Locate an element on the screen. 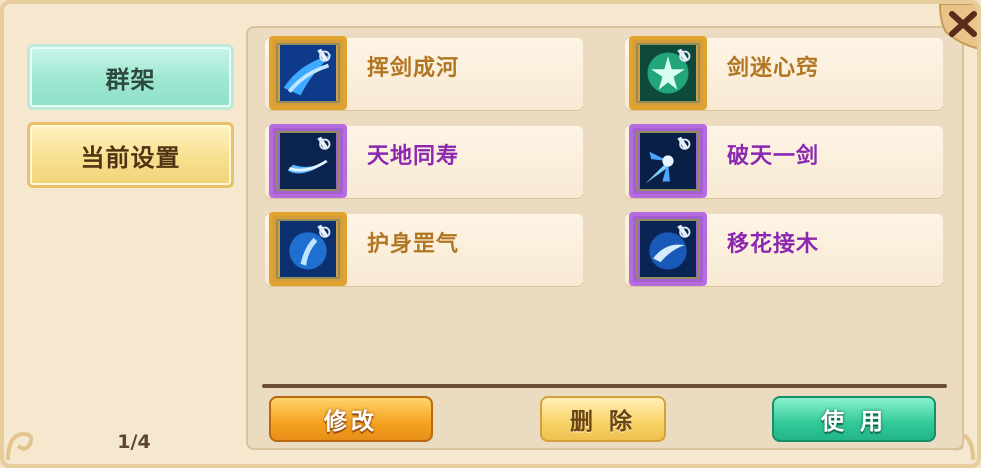  skill-card: 移花接木 is located at coordinates (784, 249).